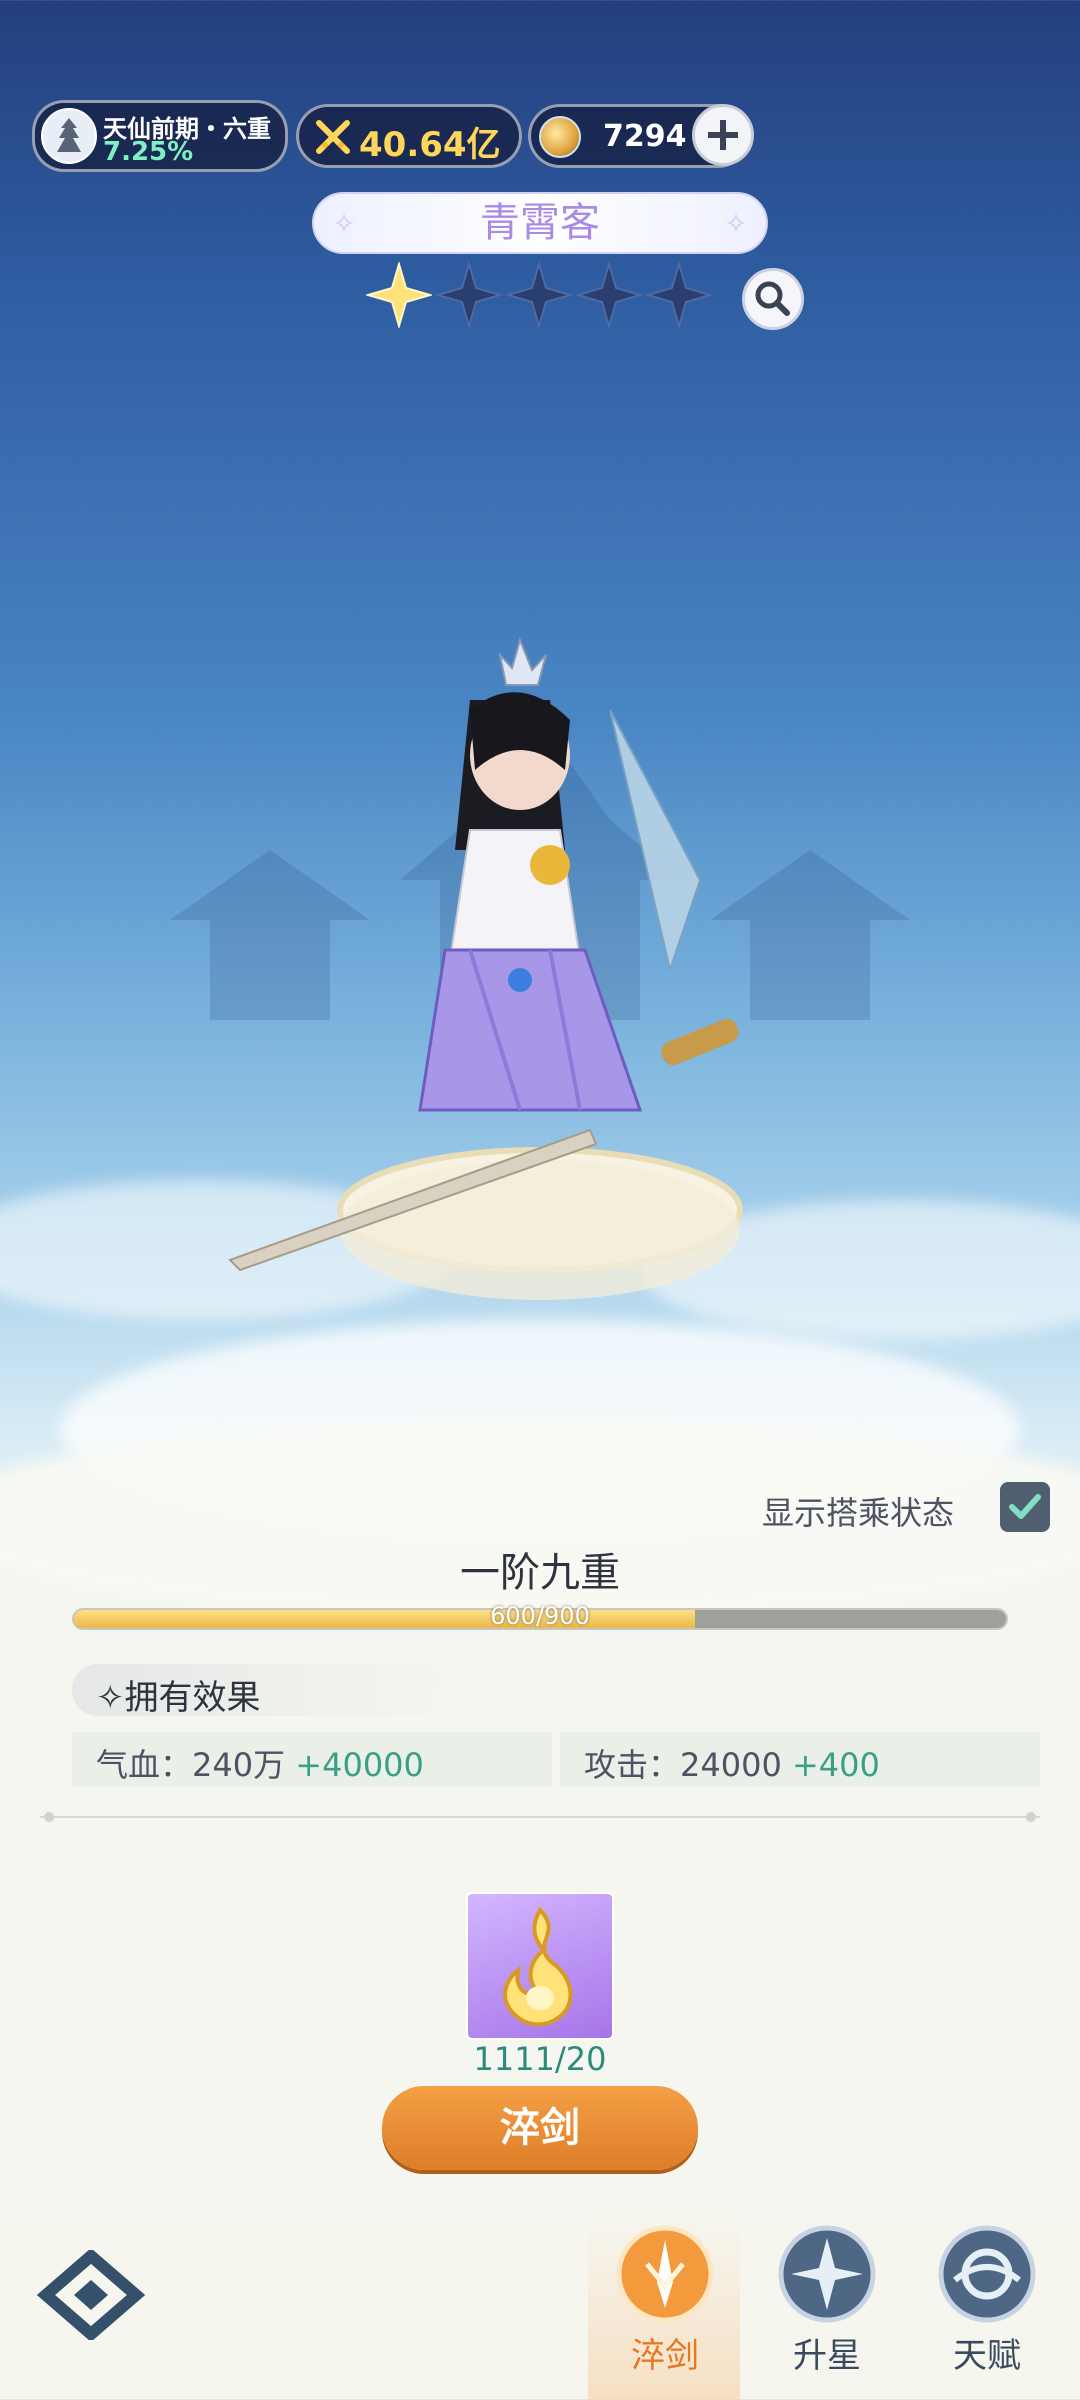 The width and height of the screenshot is (1080, 2400). Describe the element at coordinates (333, 137) in the screenshot. I see `crossed-swords-icon` at that location.